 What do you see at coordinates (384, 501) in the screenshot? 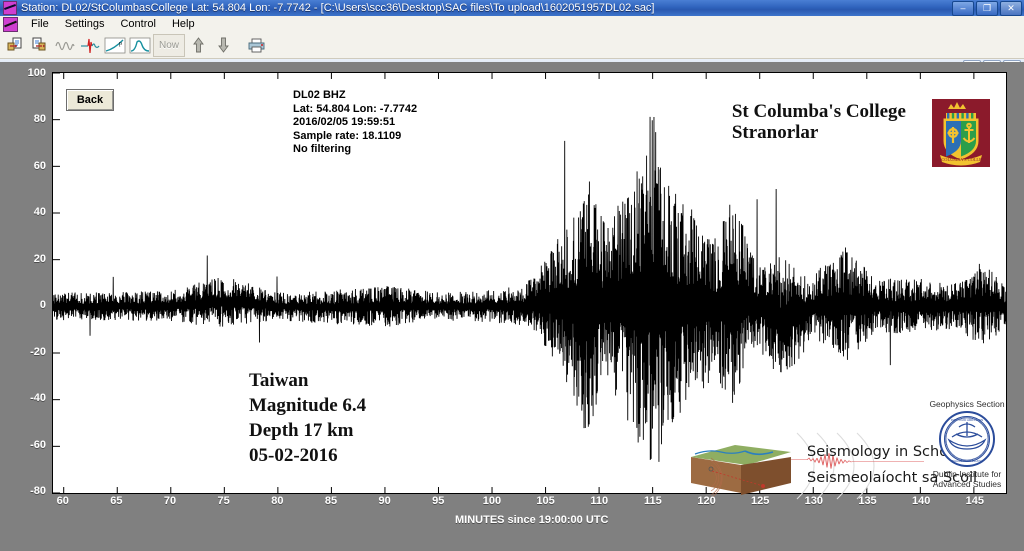
I see `x-tick-label: 90` at bounding box center [384, 501].